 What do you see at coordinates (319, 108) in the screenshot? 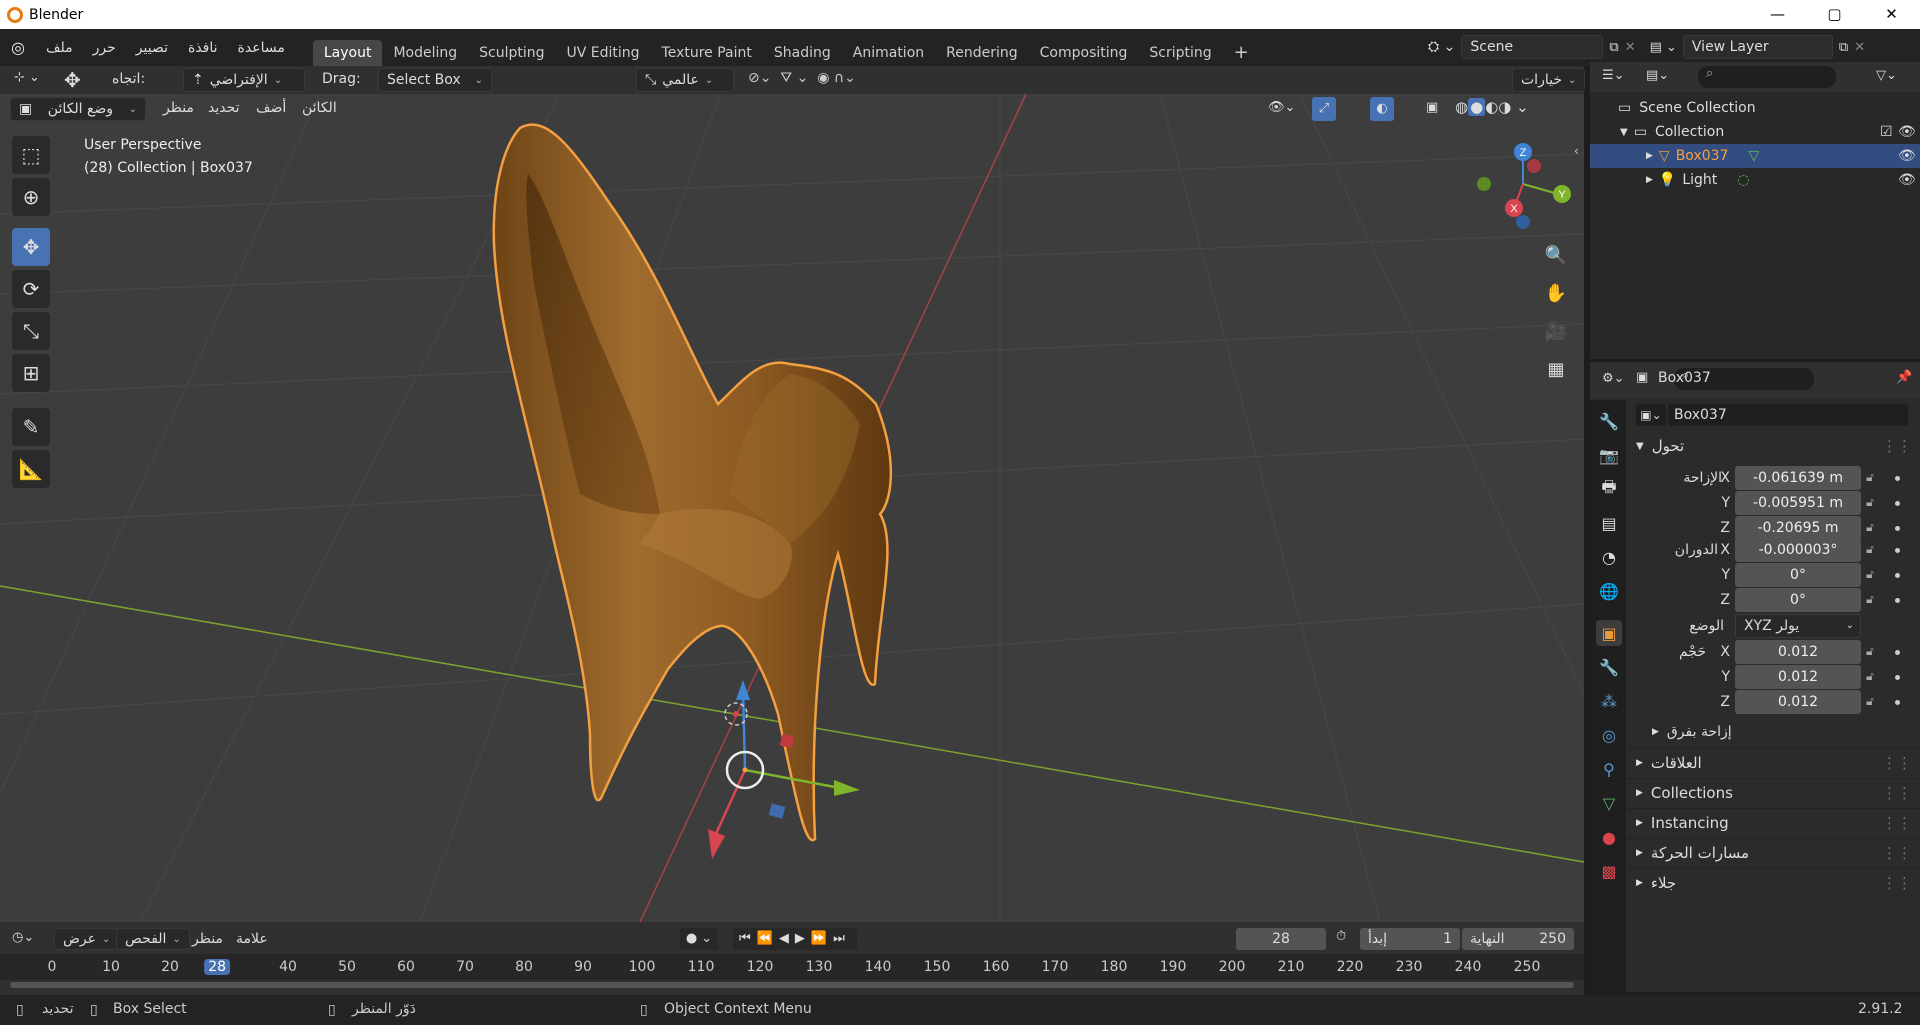
I see `menu-object: الكائن` at bounding box center [319, 108].